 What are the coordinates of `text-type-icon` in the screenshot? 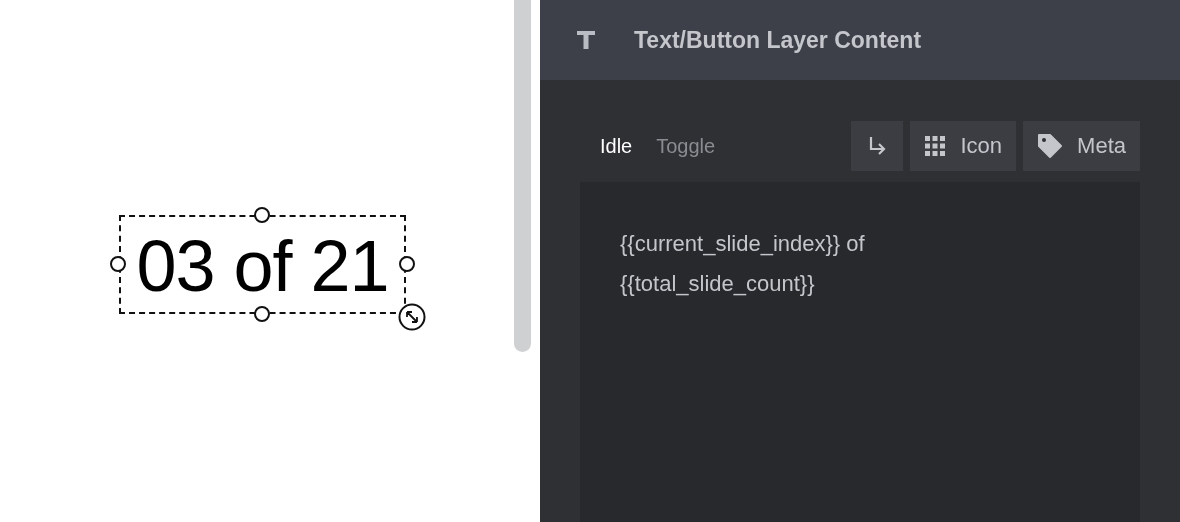 It's located at (586, 40).